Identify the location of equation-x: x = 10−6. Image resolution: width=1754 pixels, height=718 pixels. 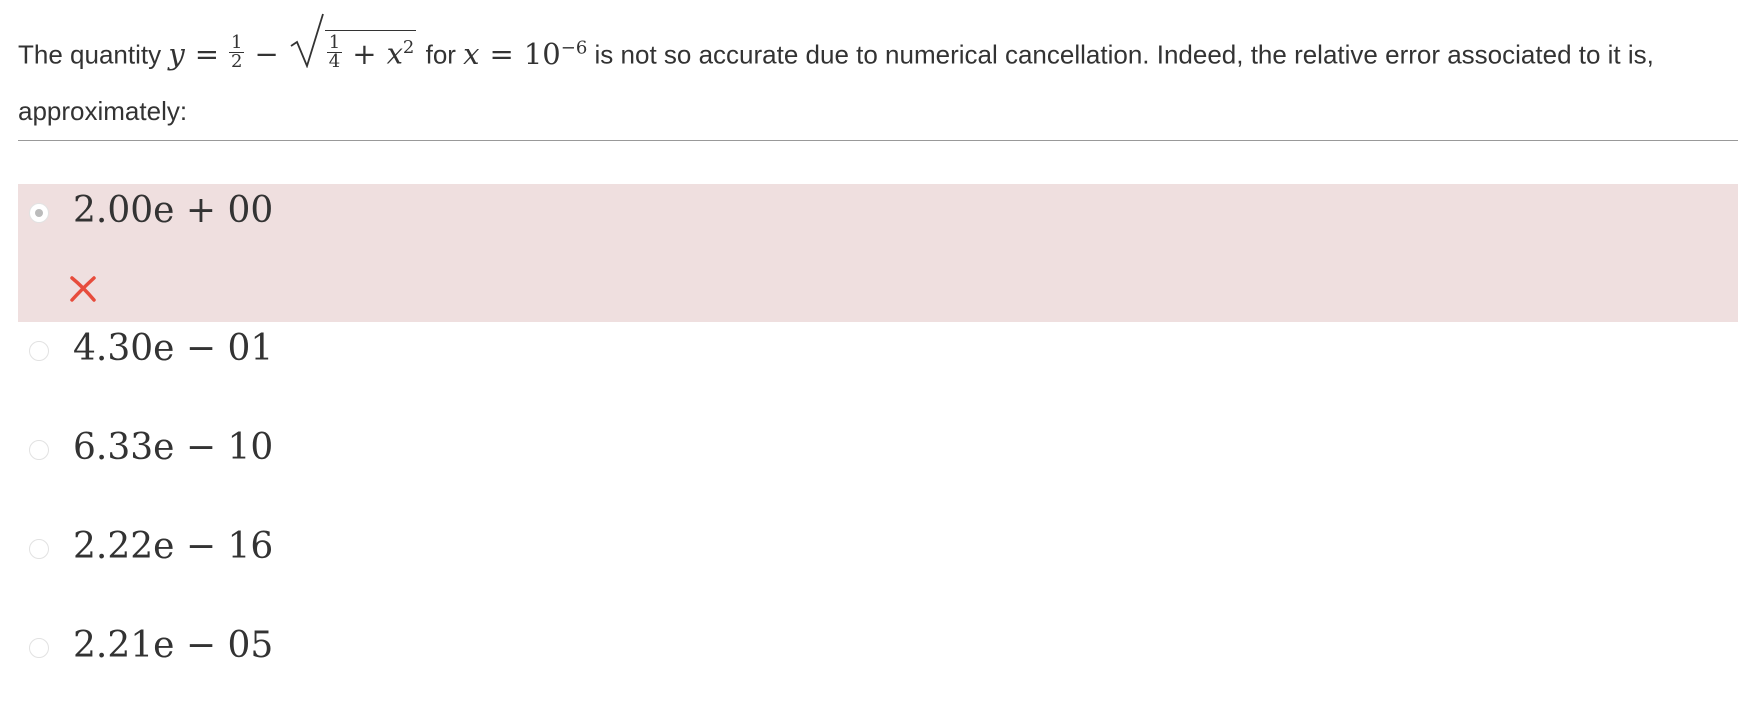
(525, 53).